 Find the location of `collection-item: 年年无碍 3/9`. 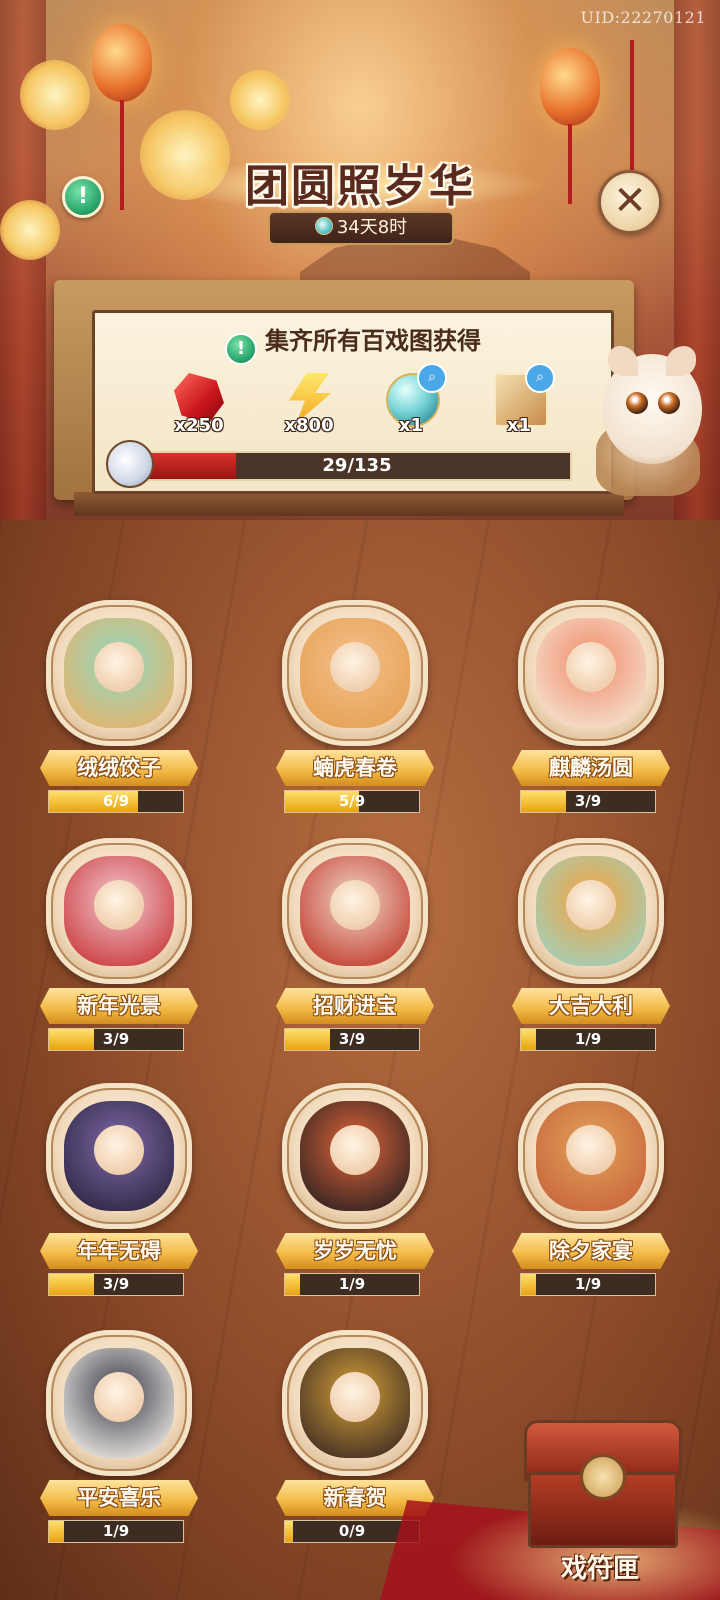

collection-item: 年年无碍 3/9 is located at coordinates (119, 1198).